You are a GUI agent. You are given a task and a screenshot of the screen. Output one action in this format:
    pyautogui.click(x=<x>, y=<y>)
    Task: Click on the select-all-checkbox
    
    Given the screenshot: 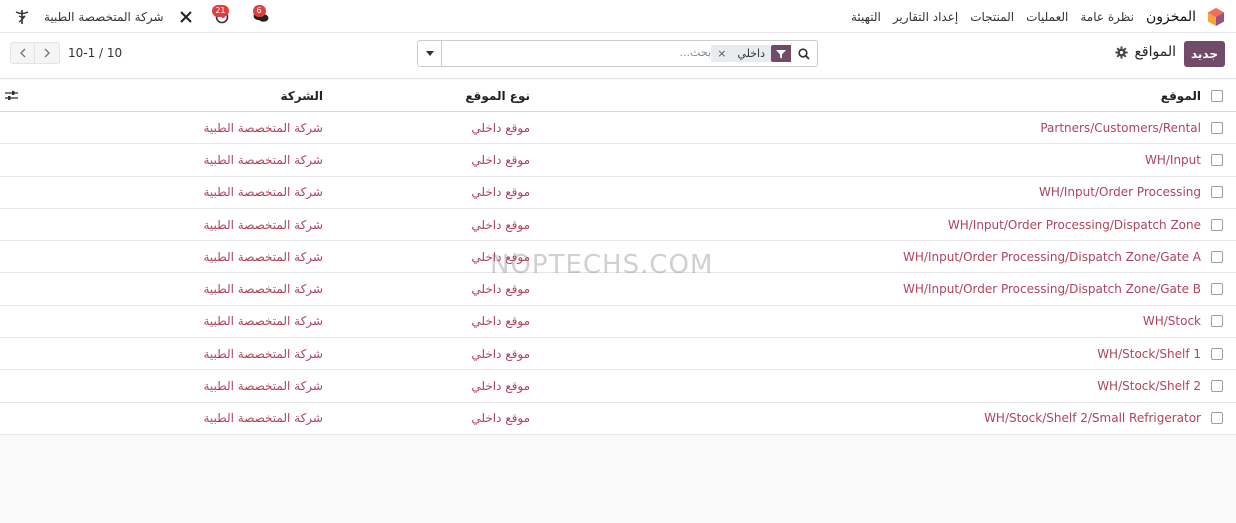 What is the action you would take?
    pyautogui.click(x=1217, y=95)
    